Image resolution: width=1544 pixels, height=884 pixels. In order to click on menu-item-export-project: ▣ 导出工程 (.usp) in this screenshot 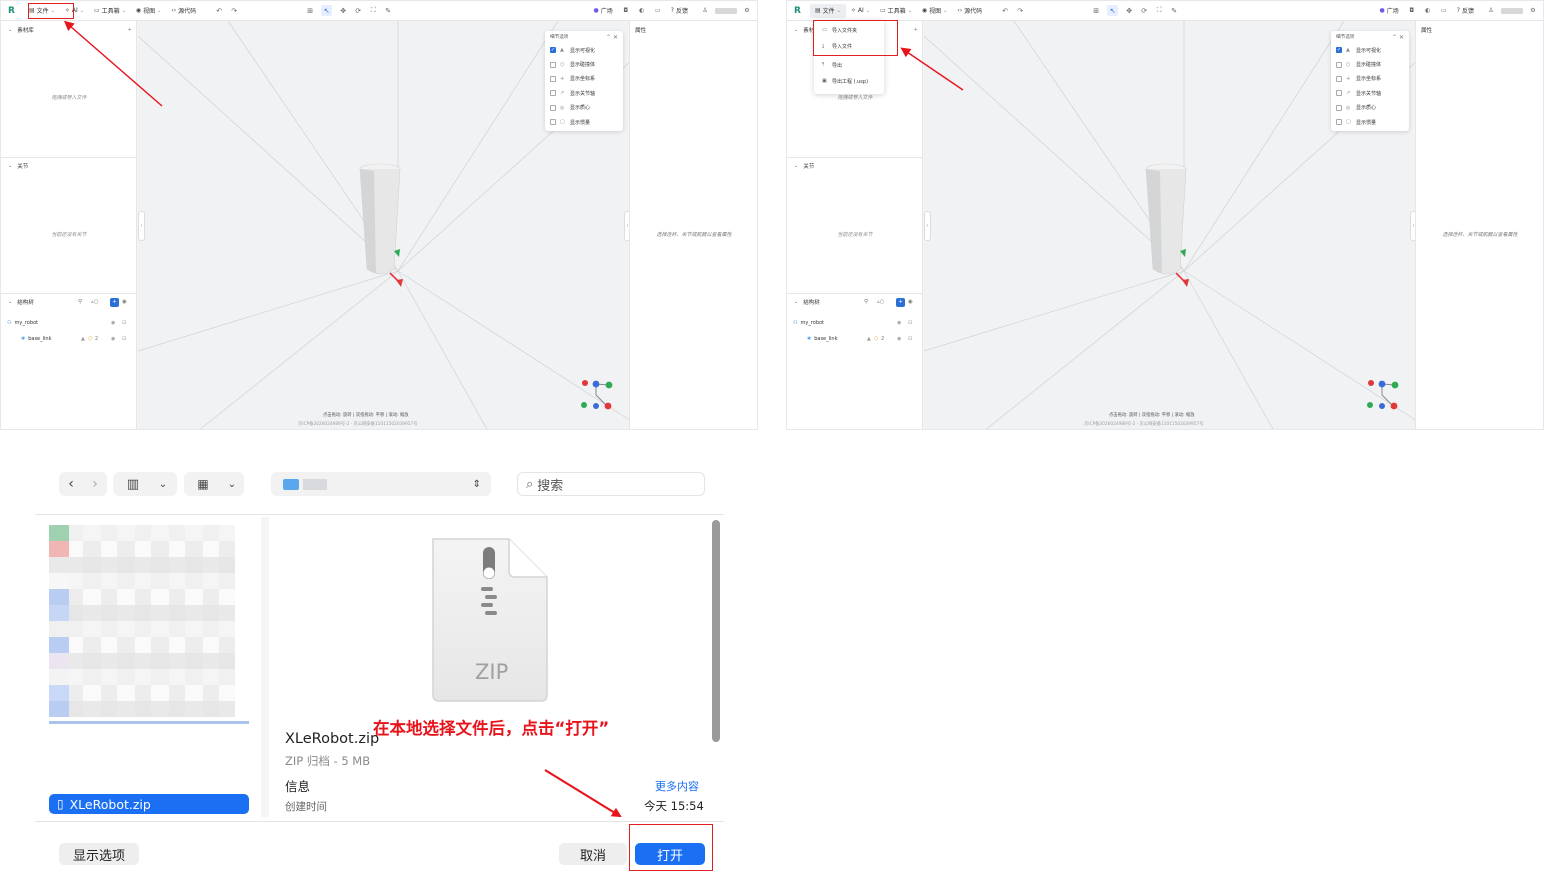, I will do `click(849, 81)`.